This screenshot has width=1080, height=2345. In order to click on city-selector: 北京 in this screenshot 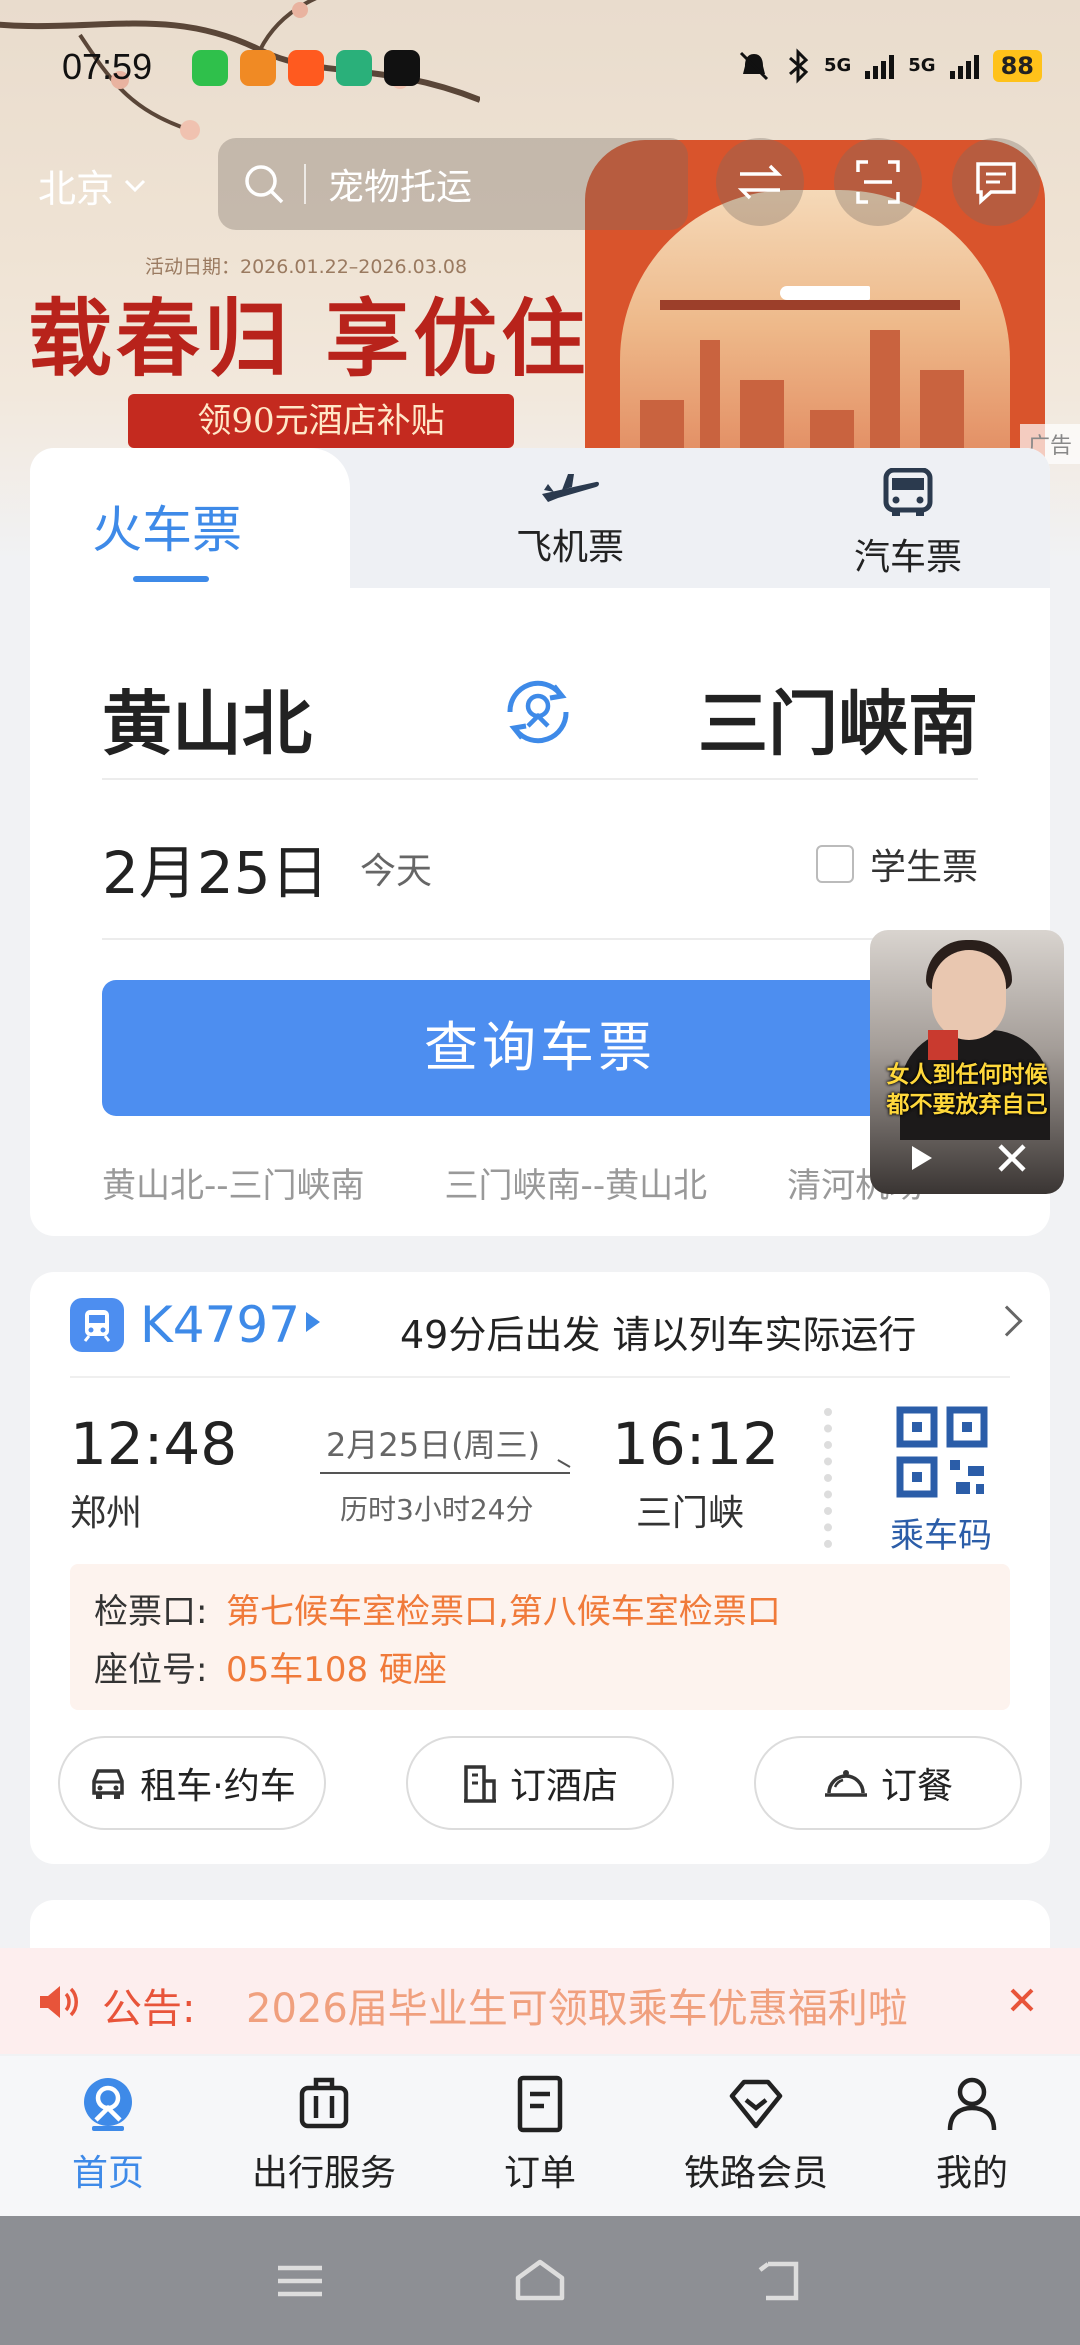, I will do `click(92, 185)`.